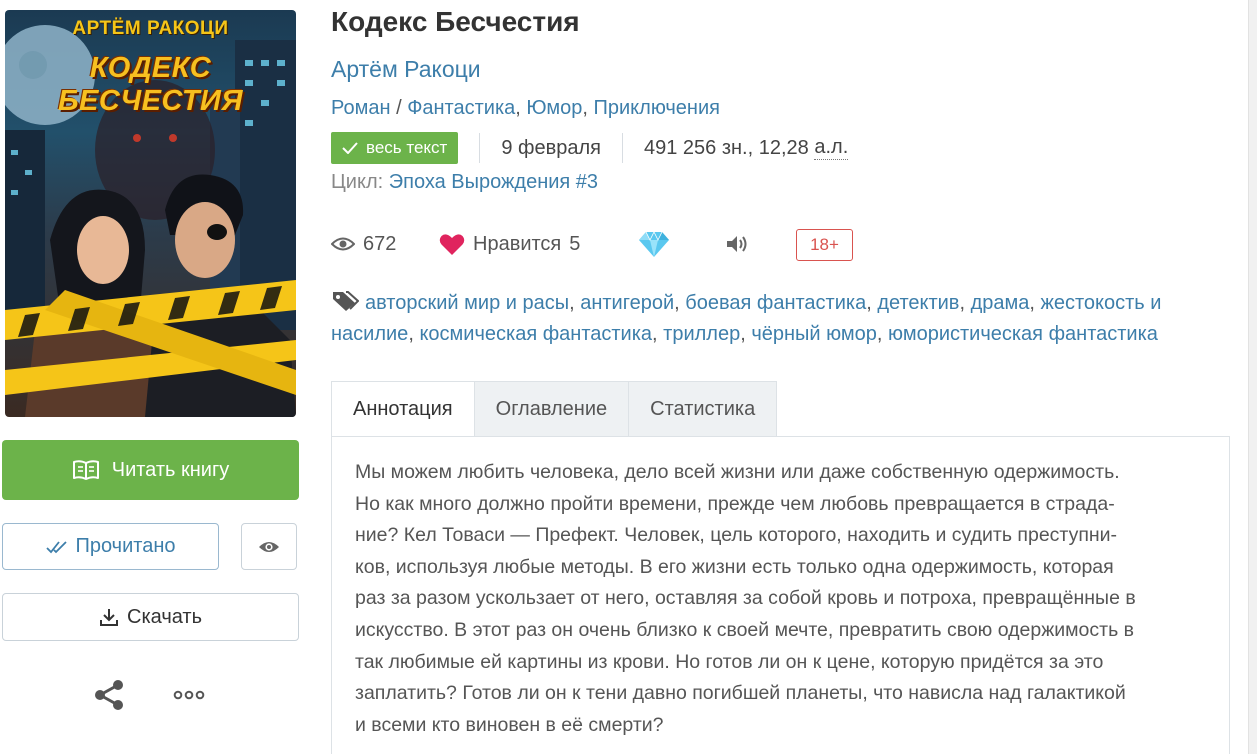 The width and height of the screenshot is (1257, 754). I want to click on share-icon, so click(109, 695).